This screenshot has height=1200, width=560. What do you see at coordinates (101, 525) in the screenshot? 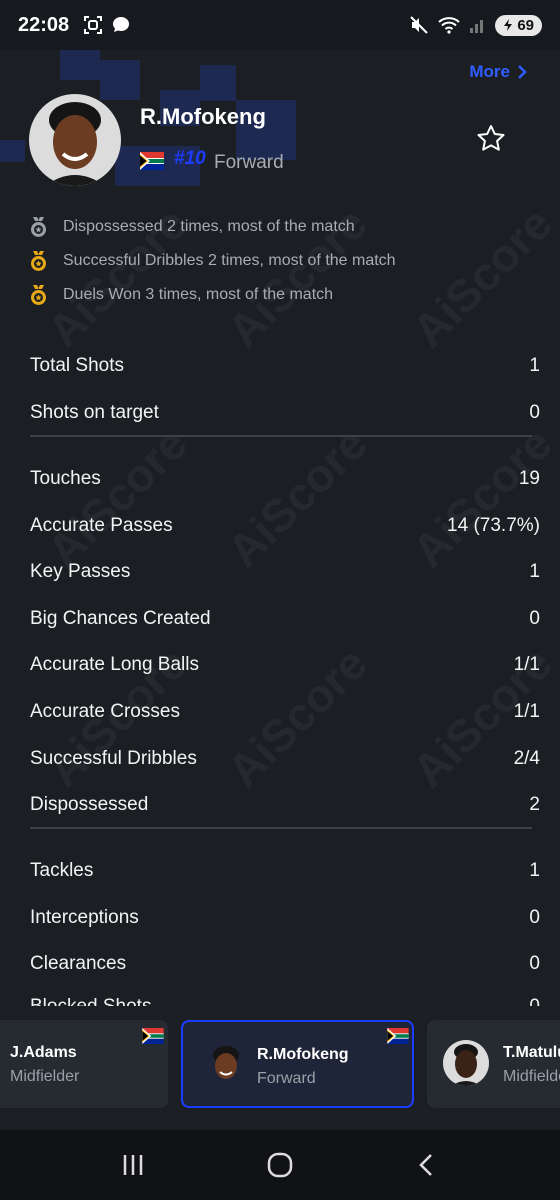
I see `stat-label: Accurate Passes` at bounding box center [101, 525].